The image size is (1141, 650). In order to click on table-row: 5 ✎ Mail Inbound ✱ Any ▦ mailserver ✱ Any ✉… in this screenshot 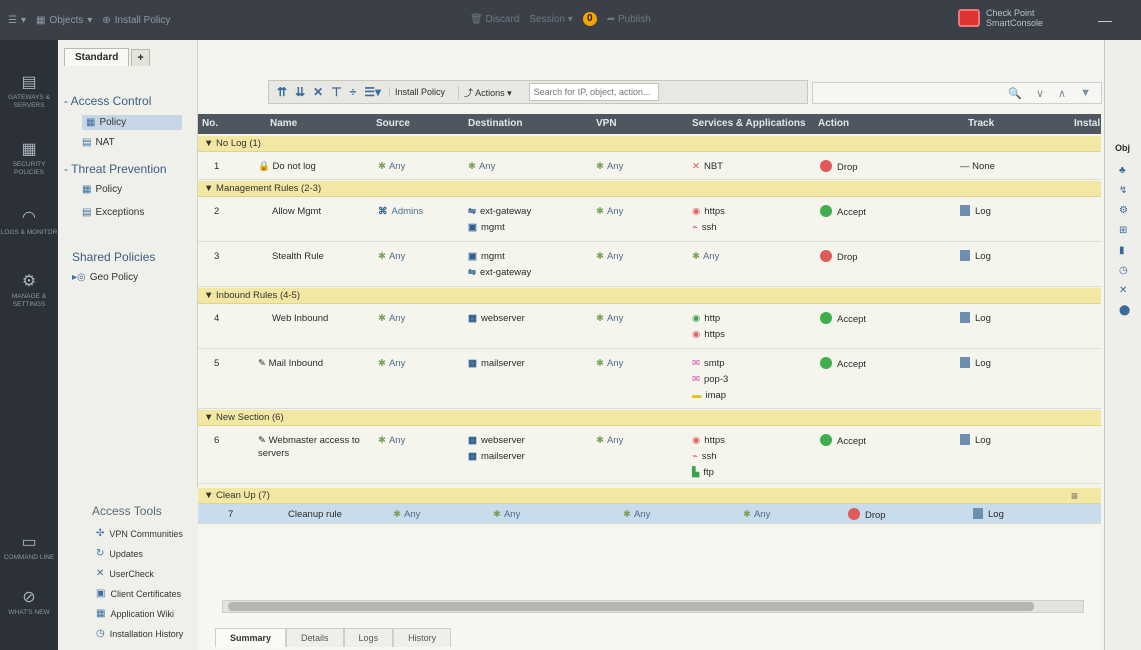, I will do `click(649, 379)`.